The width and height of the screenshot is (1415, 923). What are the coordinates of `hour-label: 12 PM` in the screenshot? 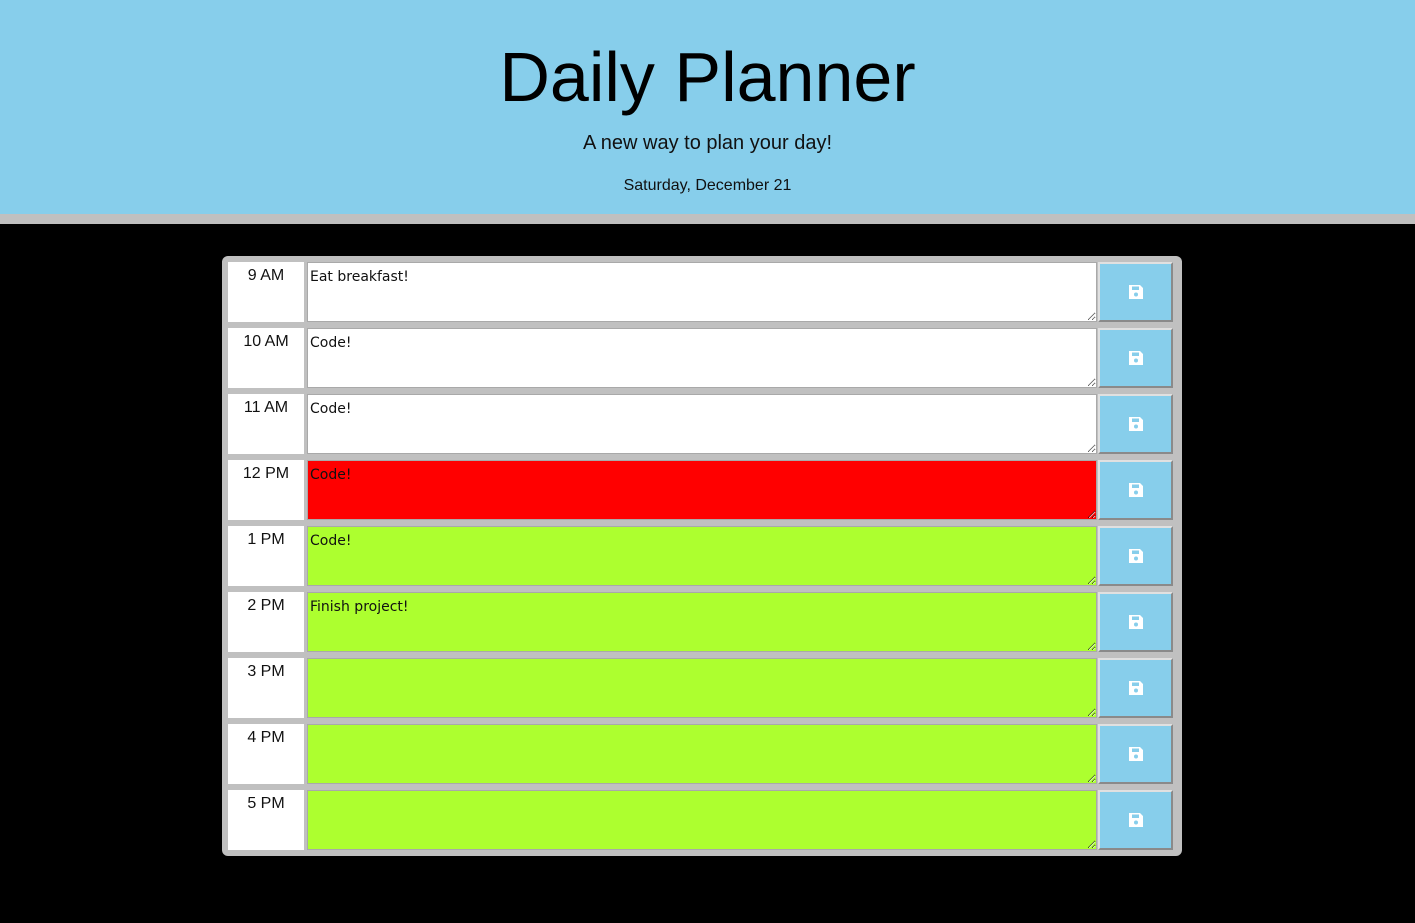 It's located at (266, 490).